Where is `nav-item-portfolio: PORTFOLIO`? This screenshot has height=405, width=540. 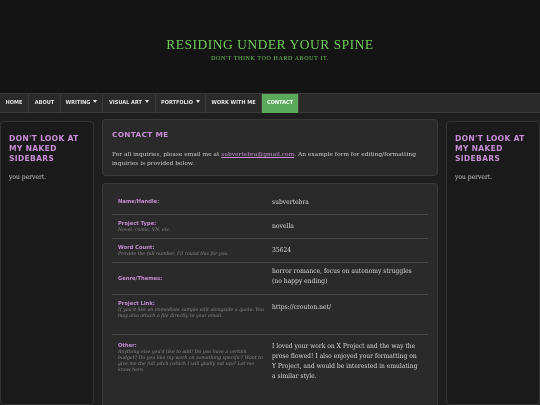 nav-item-portfolio: PORTFOLIO is located at coordinates (181, 103).